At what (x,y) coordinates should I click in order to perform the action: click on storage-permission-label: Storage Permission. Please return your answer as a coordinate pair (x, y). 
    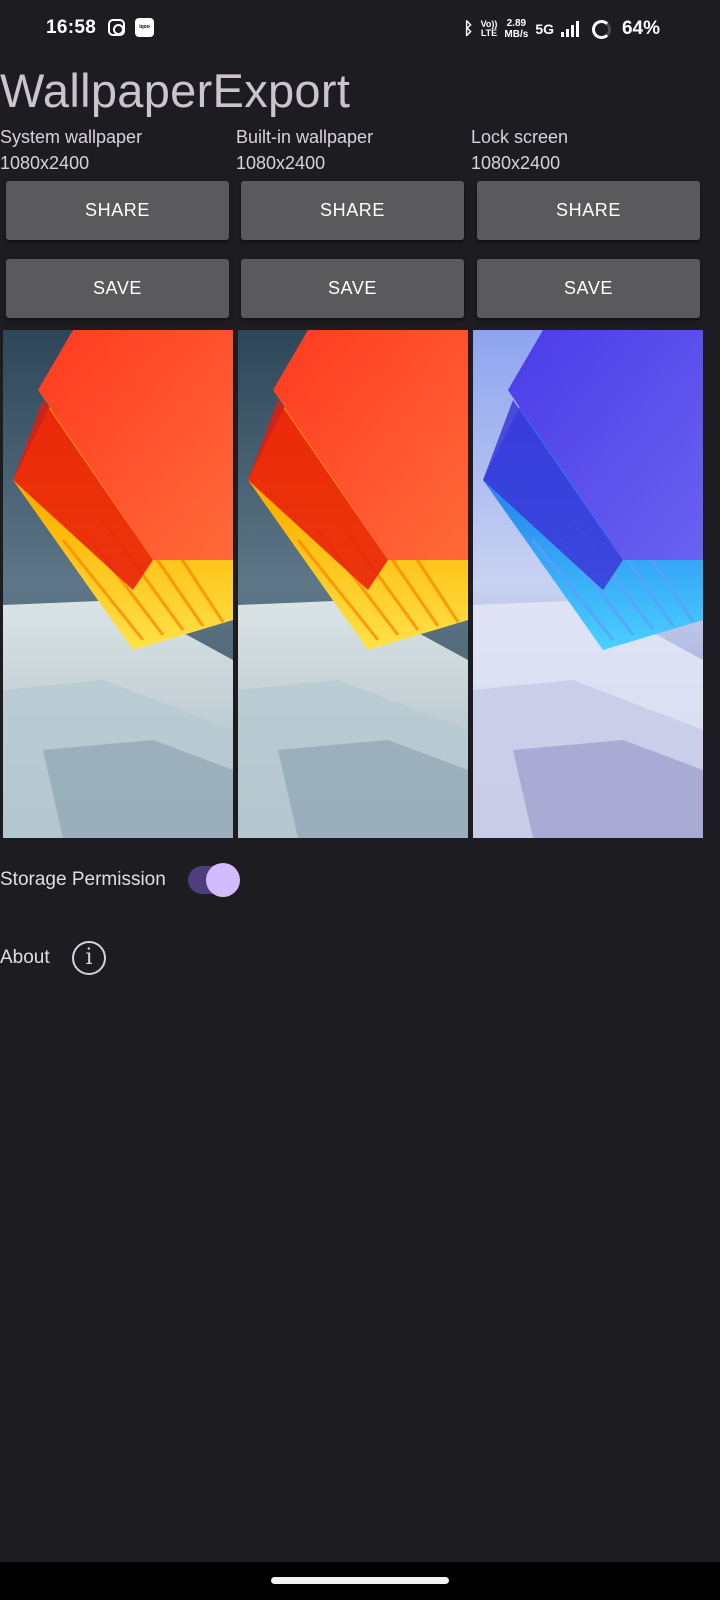
    Looking at the image, I should click on (83, 879).